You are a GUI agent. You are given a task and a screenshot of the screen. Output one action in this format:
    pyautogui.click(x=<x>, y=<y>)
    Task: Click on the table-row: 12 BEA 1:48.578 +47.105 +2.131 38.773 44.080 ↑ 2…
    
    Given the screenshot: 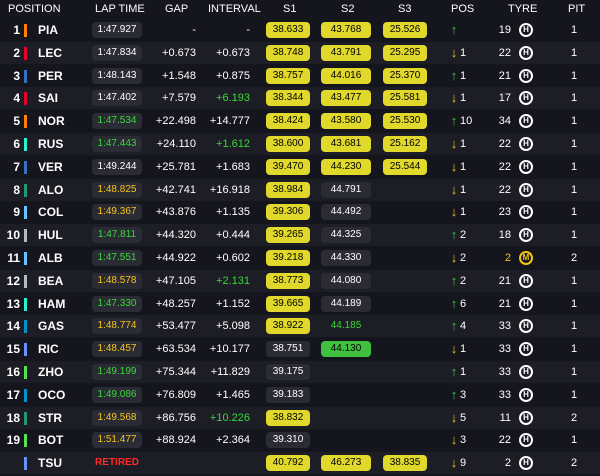 What is the action you would take?
    pyautogui.click(x=300, y=280)
    